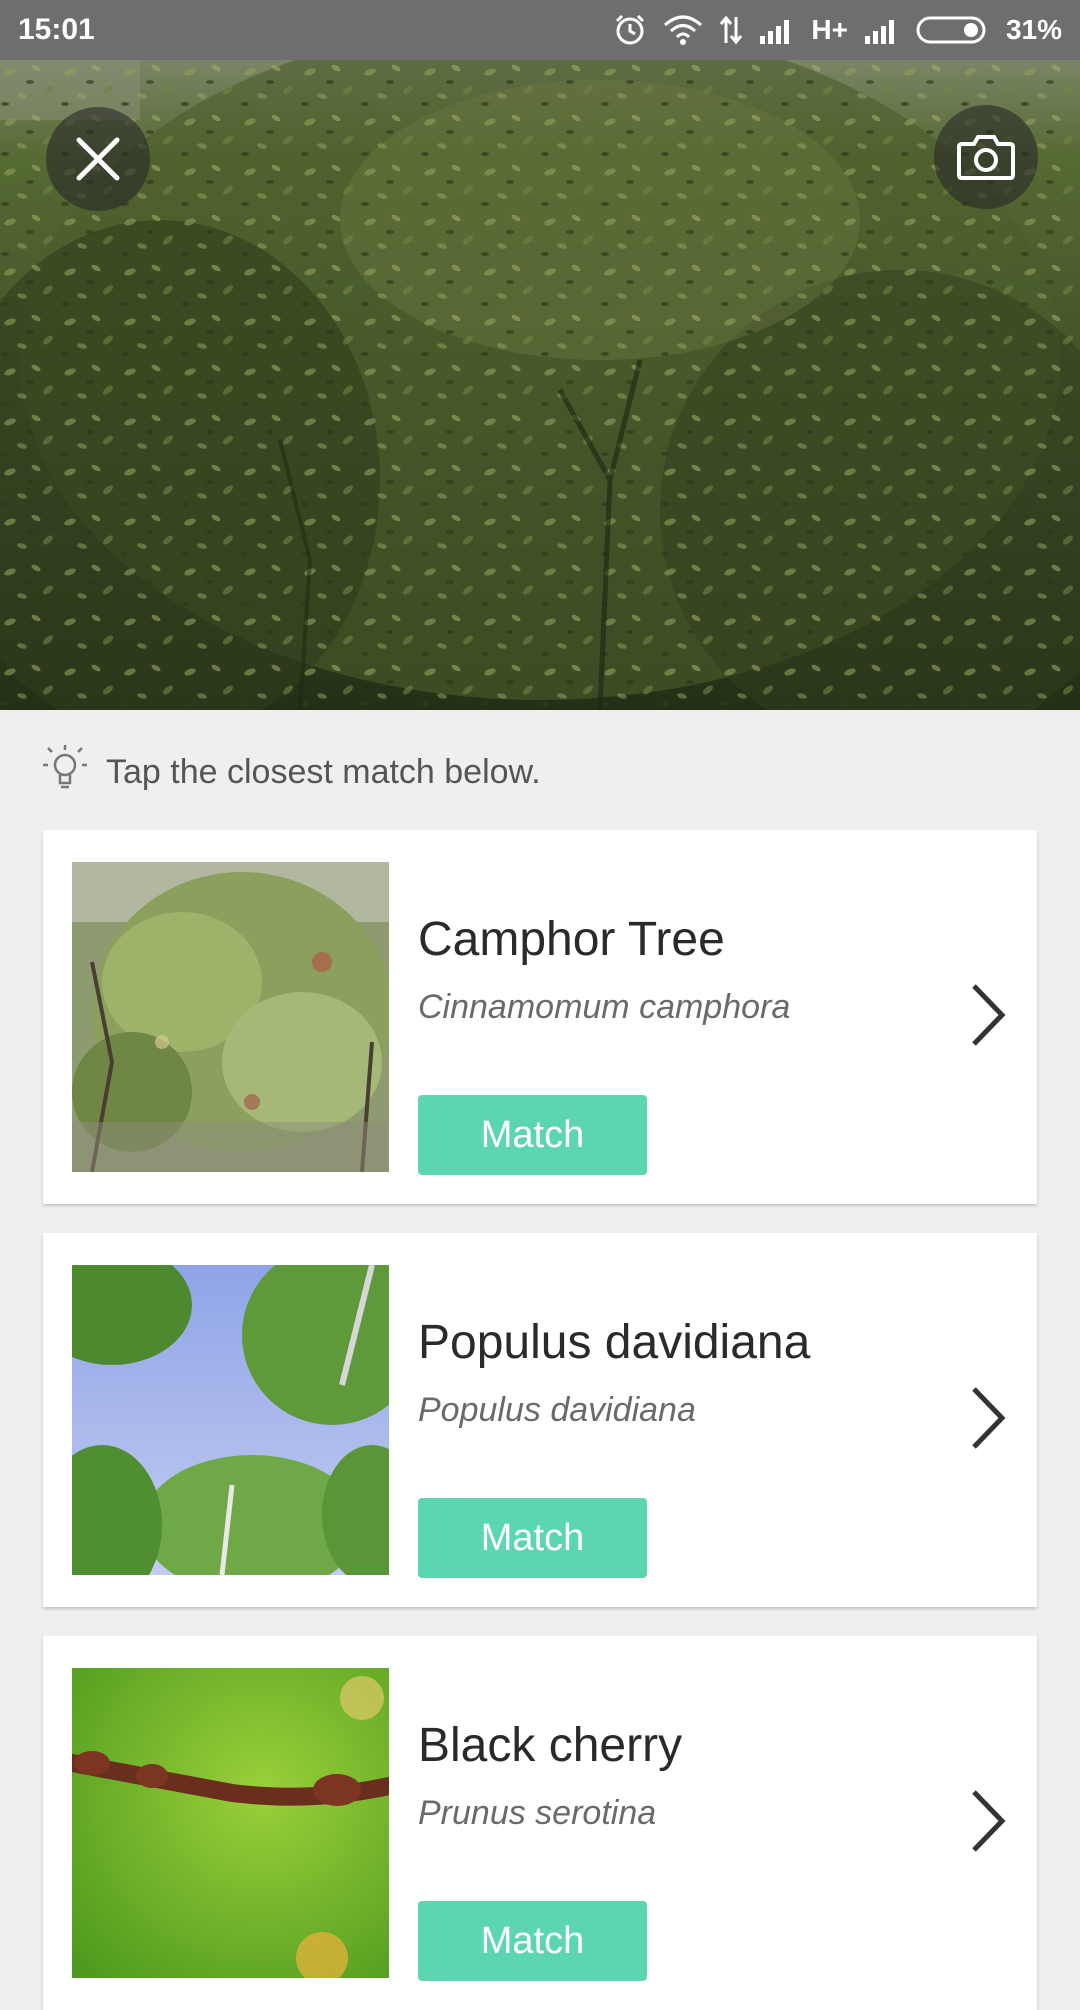  What do you see at coordinates (683, 30) in the screenshot?
I see `wifi-icon` at bounding box center [683, 30].